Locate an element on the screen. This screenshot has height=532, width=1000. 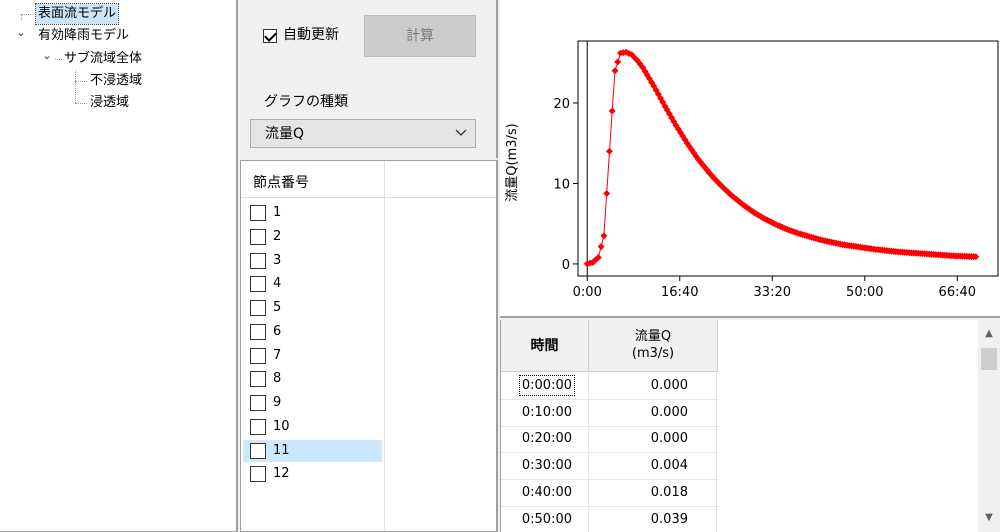
node-number: 11 is located at coordinates (281, 450).